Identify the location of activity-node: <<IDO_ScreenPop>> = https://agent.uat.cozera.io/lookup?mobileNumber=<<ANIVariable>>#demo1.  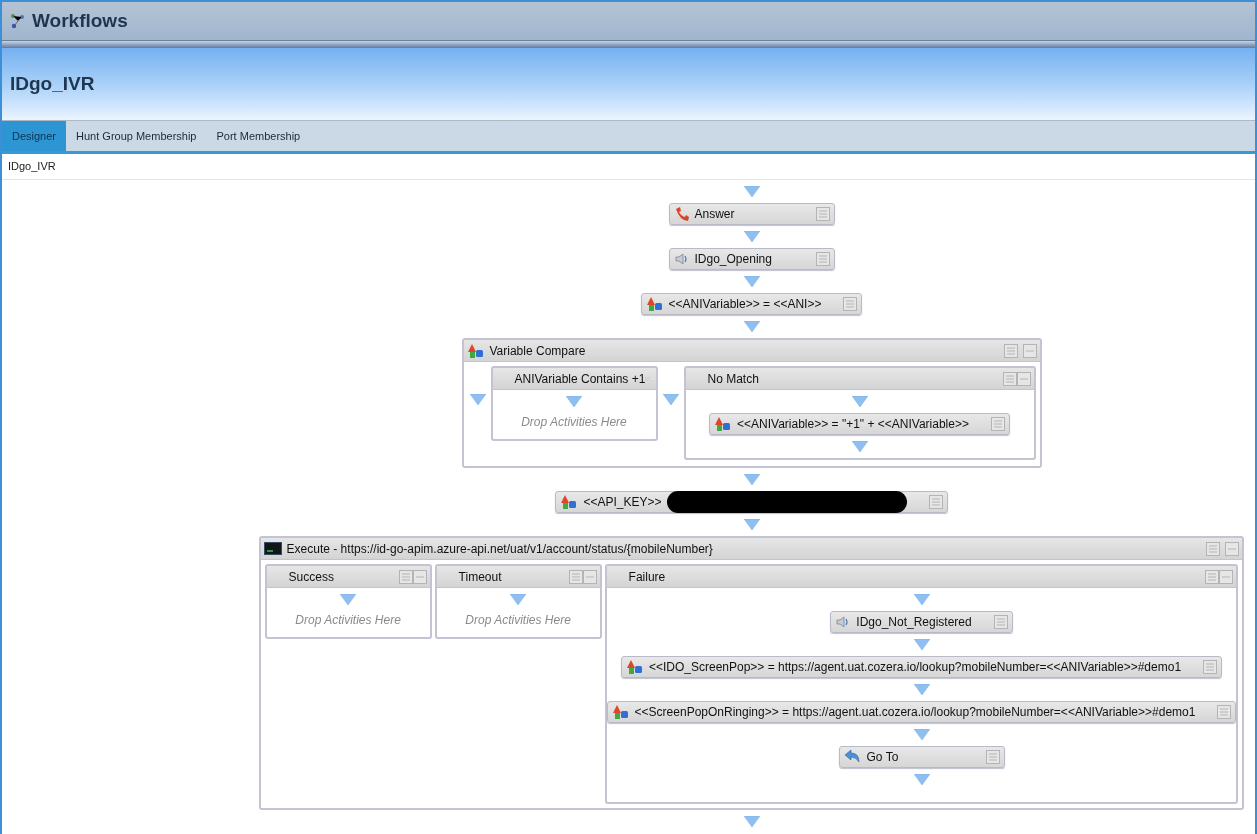
(921, 667).